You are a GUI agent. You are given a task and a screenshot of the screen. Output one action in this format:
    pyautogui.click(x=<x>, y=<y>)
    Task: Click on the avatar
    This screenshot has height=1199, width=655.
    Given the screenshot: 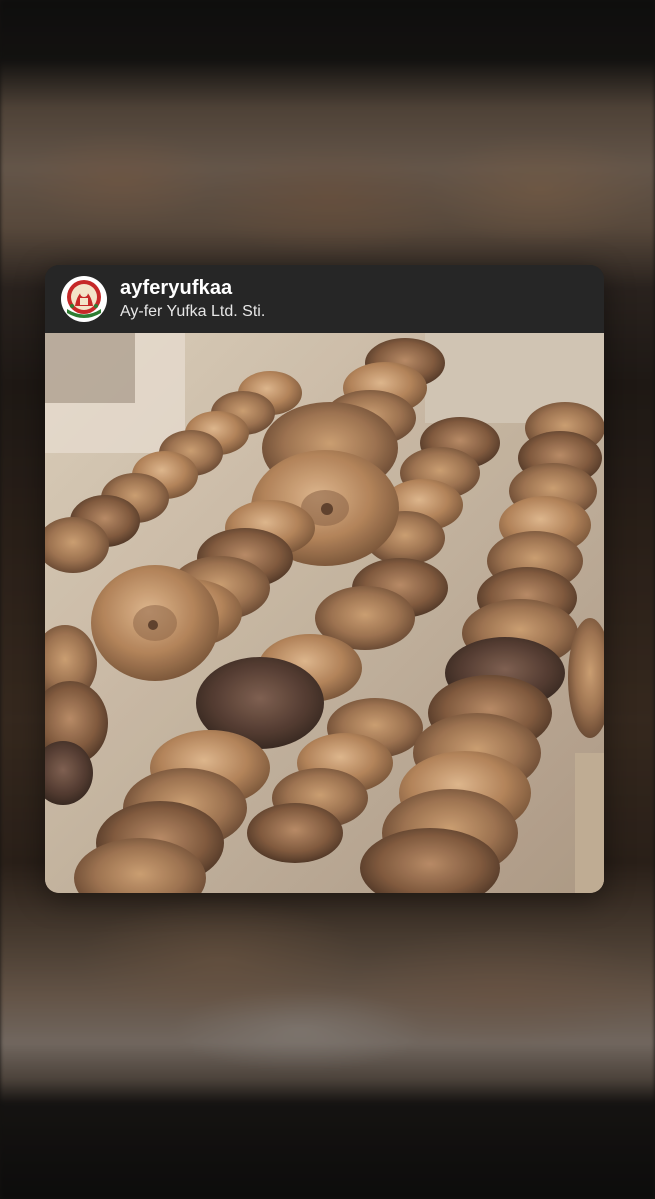 What is the action you would take?
    pyautogui.click(x=84, y=299)
    